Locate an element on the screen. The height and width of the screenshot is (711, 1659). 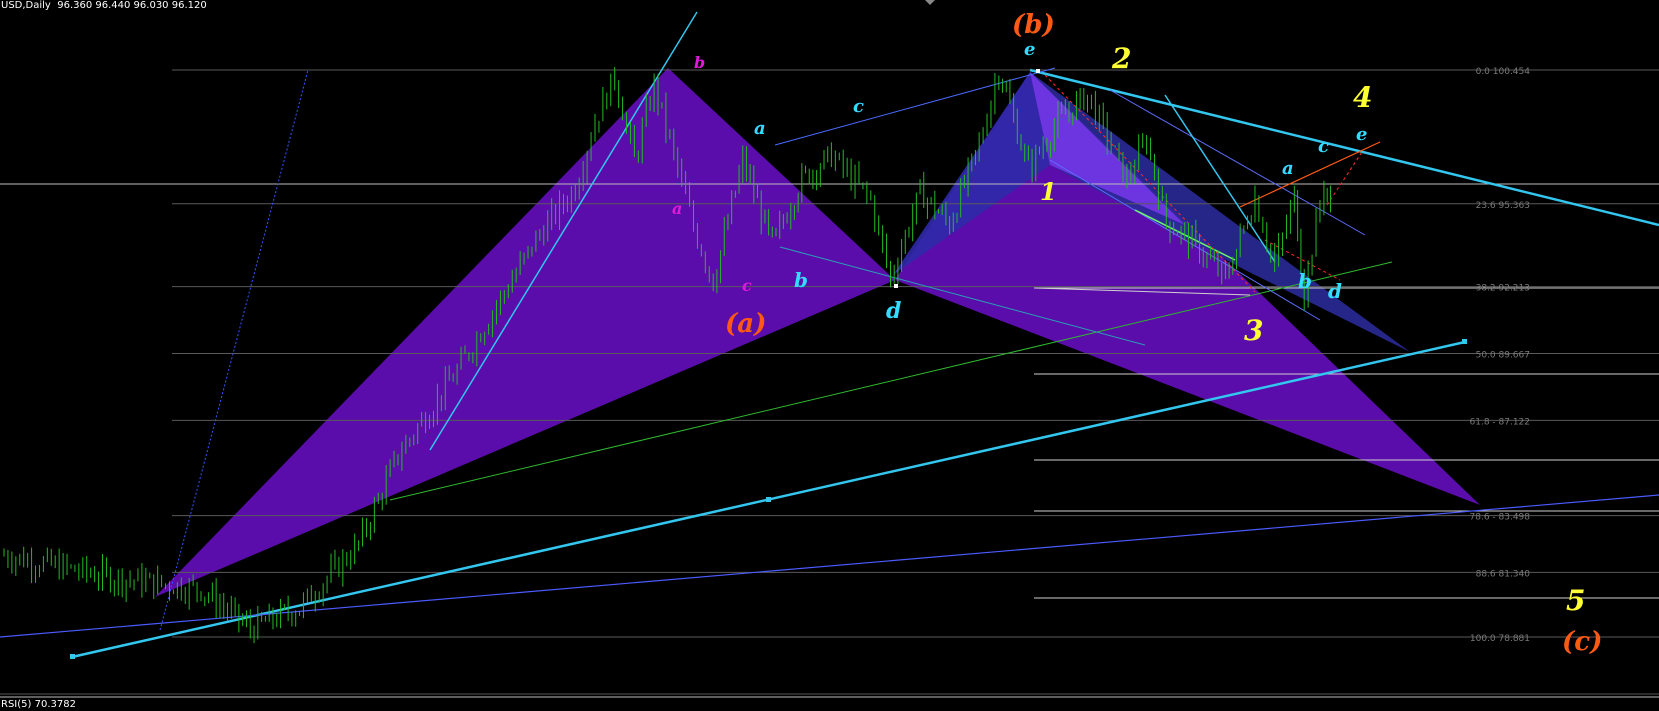
fib-label-1: 23.6 95.363 is located at coordinates (1503, 206).